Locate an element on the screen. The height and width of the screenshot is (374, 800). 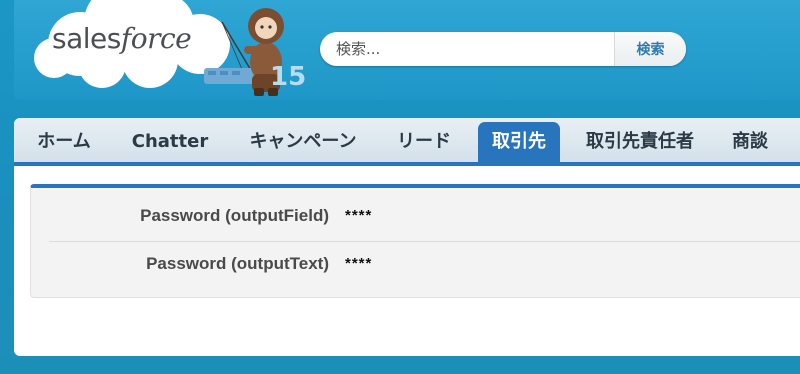
search-input is located at coordinates (466, 49).